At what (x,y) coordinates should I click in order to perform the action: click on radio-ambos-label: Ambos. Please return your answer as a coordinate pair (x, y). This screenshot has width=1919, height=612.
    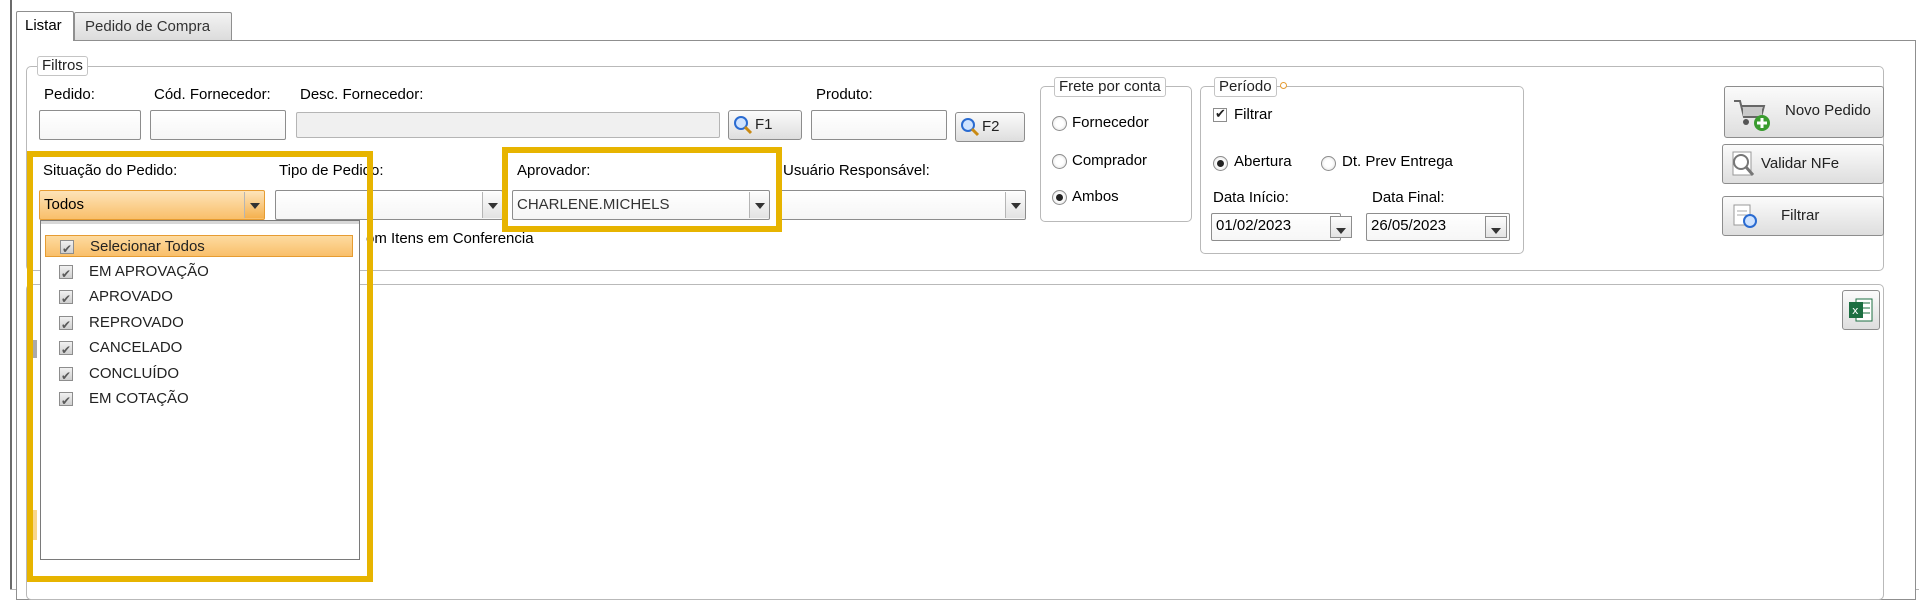
    Looking at the image, I should click on (1095, 196).